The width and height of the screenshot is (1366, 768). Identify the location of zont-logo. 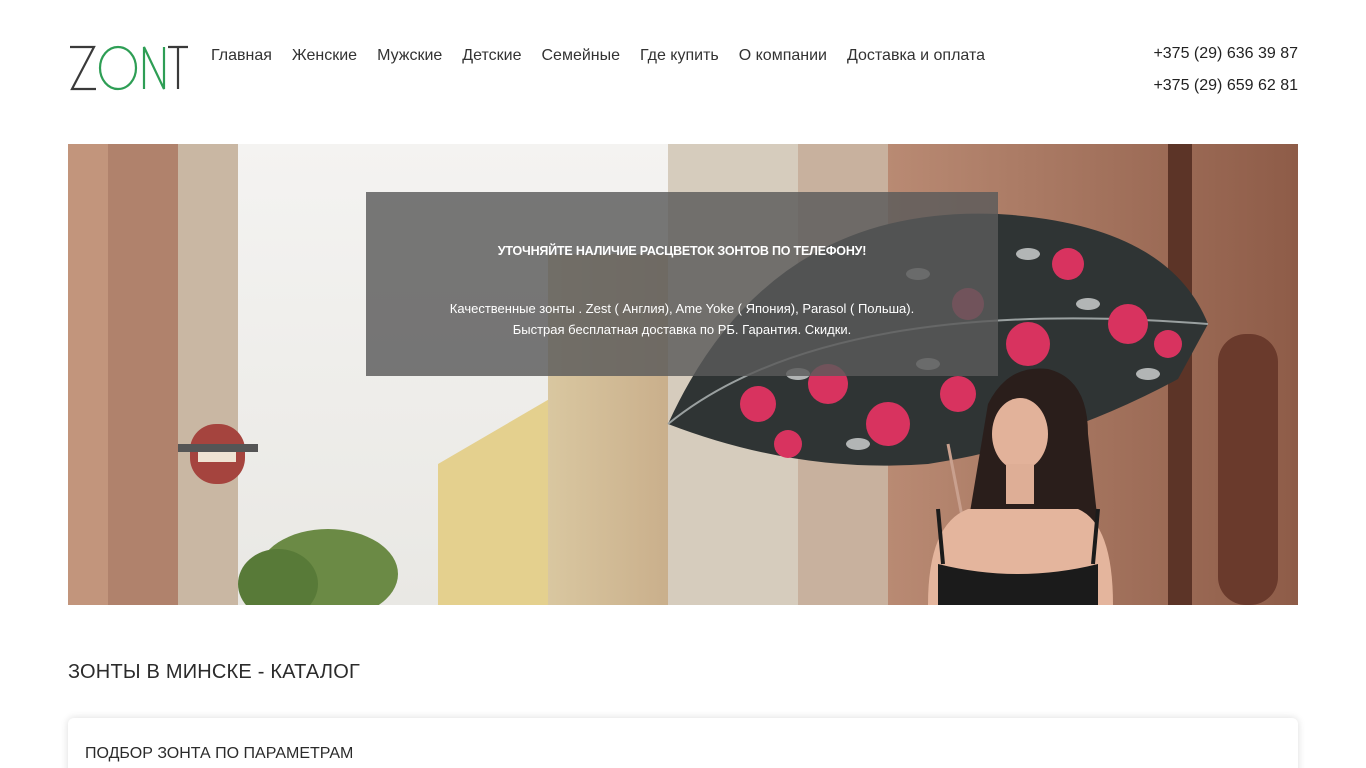
(128, 68).